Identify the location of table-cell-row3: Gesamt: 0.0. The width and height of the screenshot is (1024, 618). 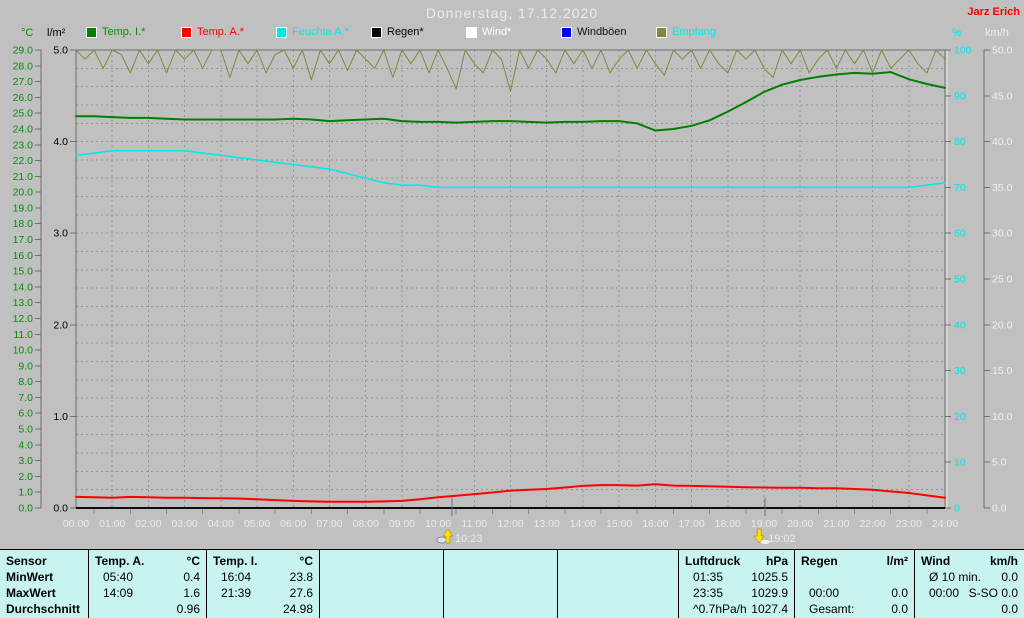
(854, 609).